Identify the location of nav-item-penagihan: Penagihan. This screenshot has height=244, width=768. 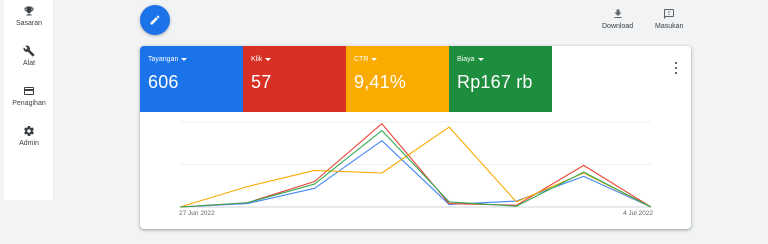
(29, 95).